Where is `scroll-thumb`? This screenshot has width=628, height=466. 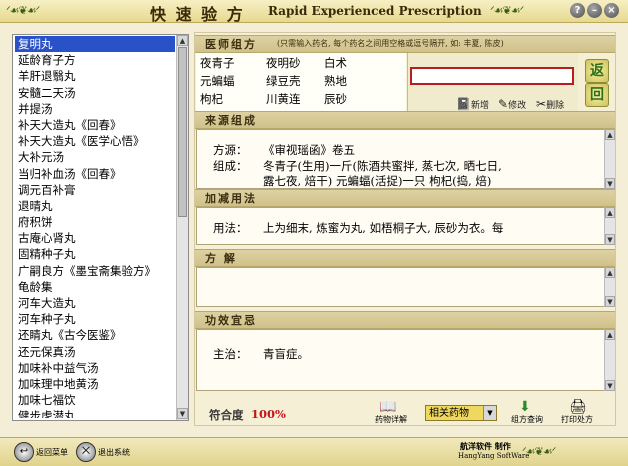 scroll-thumb is located at coordinates (182, 132).